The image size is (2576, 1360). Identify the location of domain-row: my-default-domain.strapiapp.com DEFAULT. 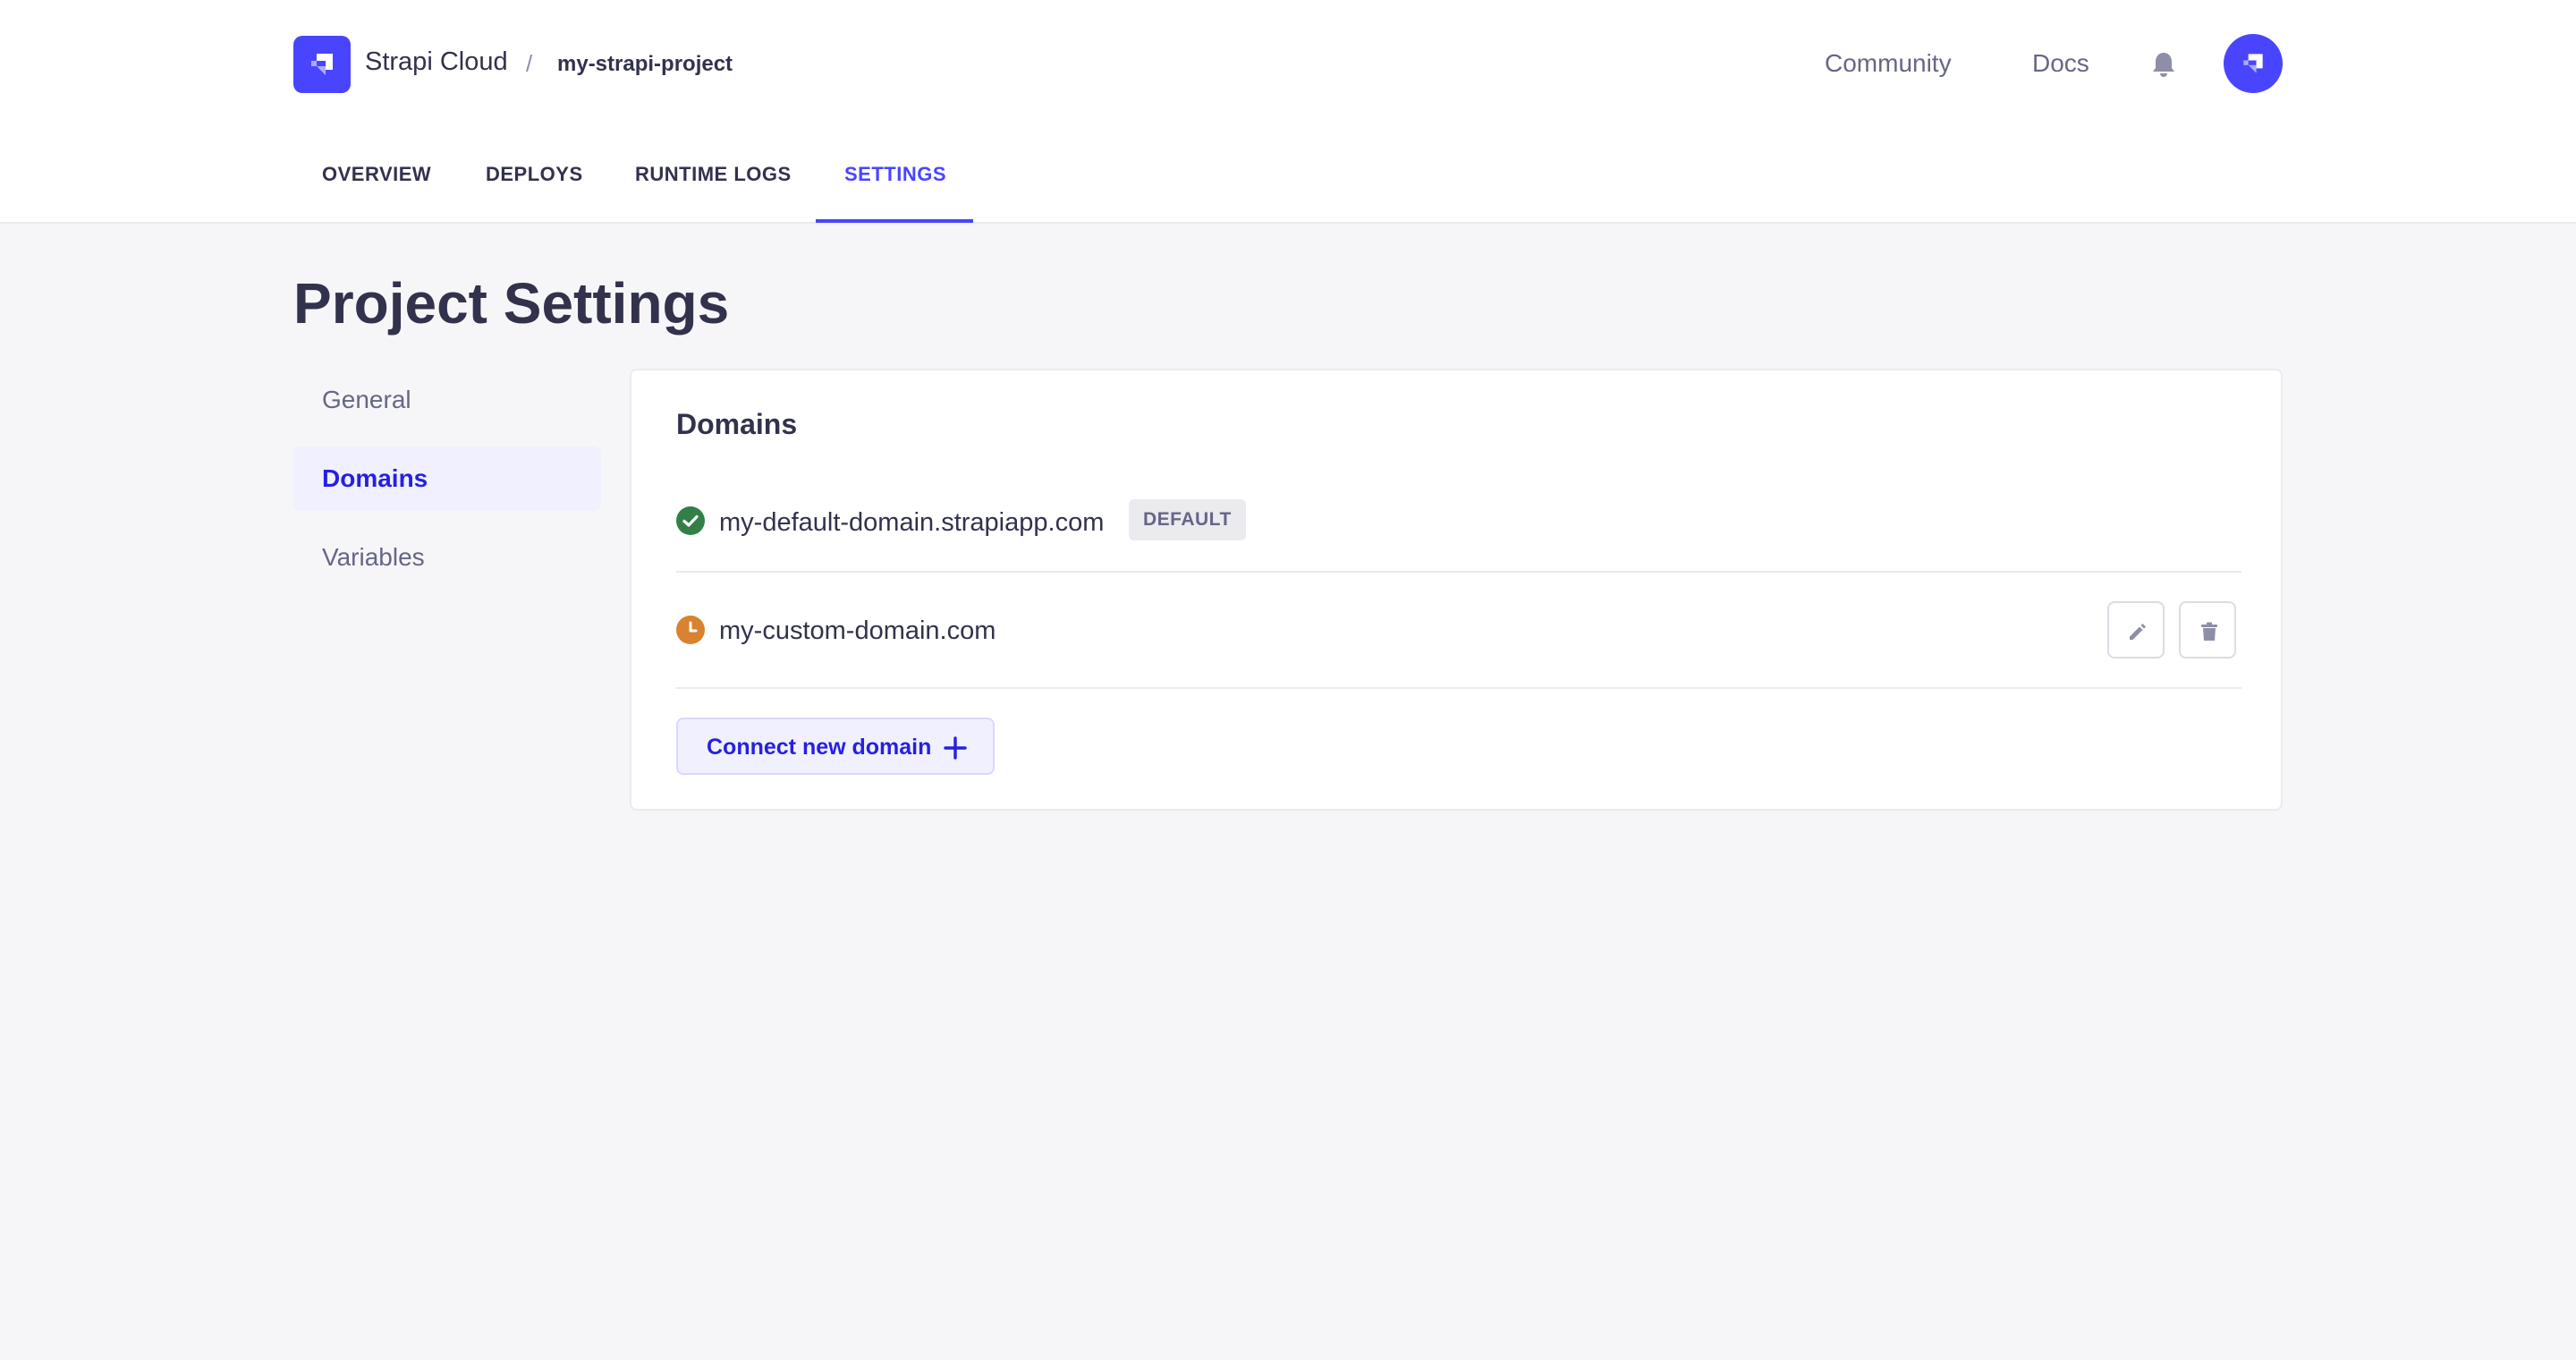
(1458, 521).